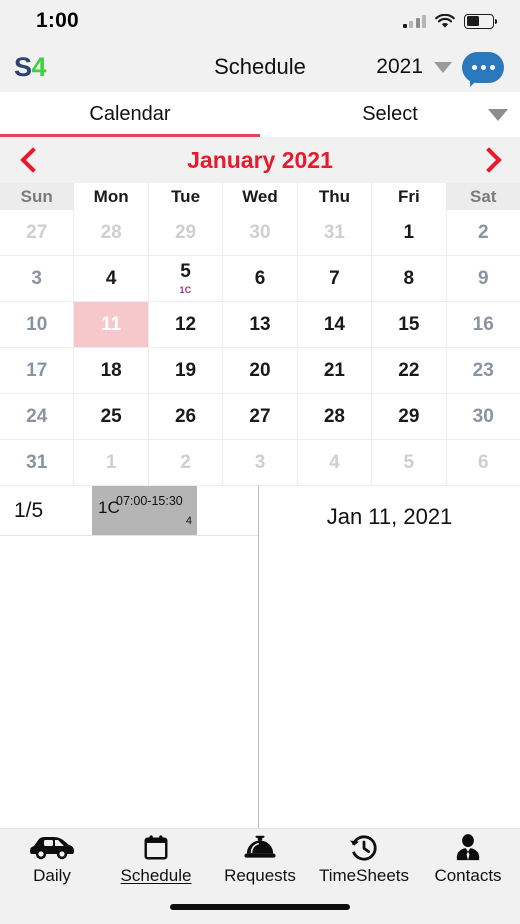 This screenshot has width=520, height=924. Describe the element at coordinates (260, 196) in the screenshot. I see `weekday-header-wed: Wed` at that location.